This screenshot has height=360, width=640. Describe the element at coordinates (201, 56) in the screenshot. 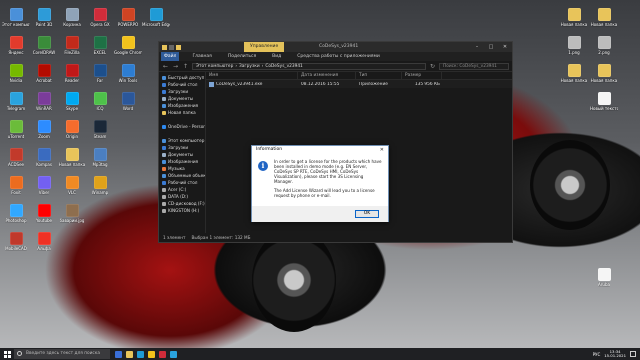

I see `tab-home: Главная` at that location.